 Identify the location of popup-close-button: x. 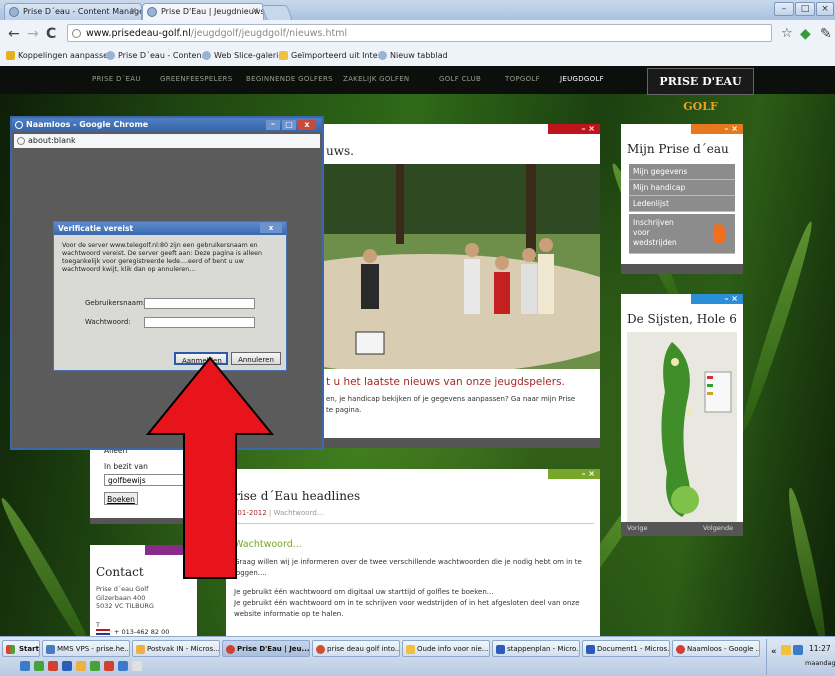
(307, 125).